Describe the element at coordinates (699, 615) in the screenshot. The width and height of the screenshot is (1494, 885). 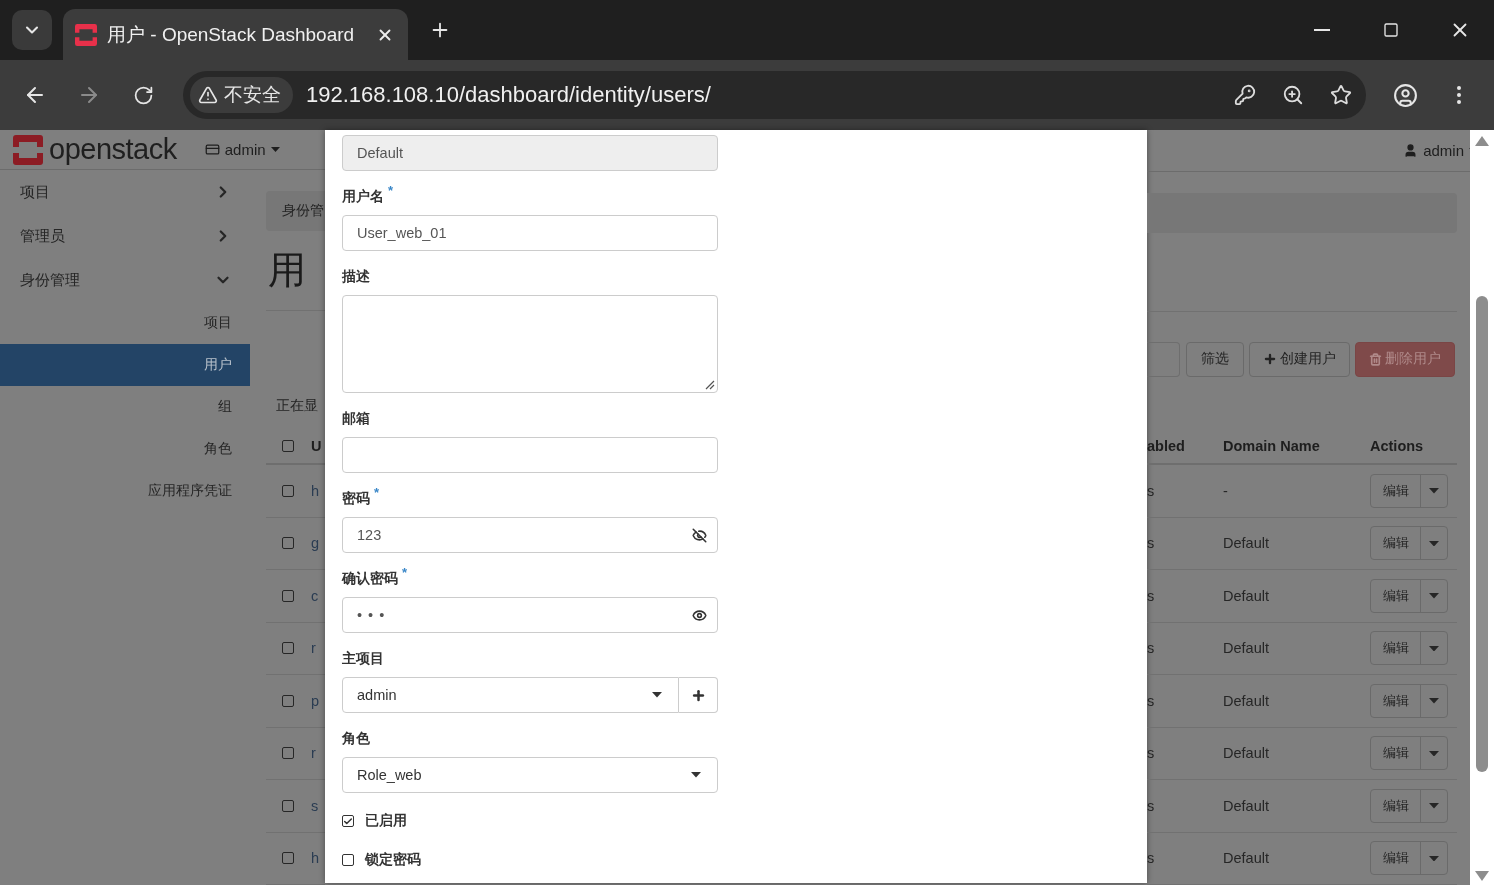
I see `eye-icon` at that location.